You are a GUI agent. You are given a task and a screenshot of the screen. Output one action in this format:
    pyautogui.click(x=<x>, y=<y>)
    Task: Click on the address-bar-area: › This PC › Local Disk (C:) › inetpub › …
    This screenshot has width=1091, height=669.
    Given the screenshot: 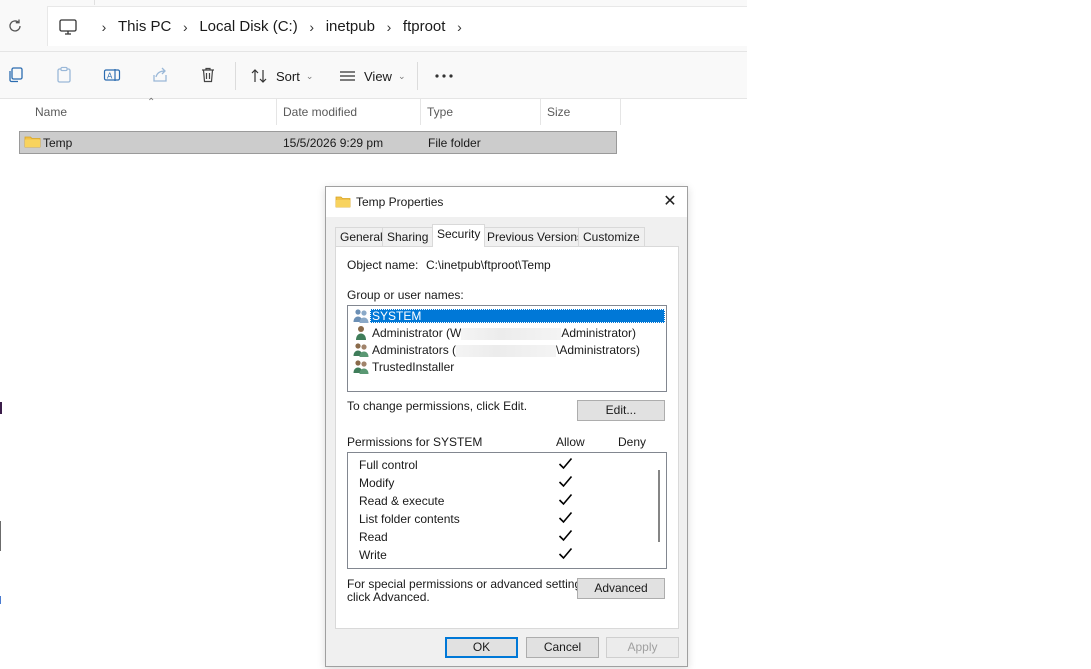 What is the action you would take?
    pyautogui.click(x=373, y=26)
    